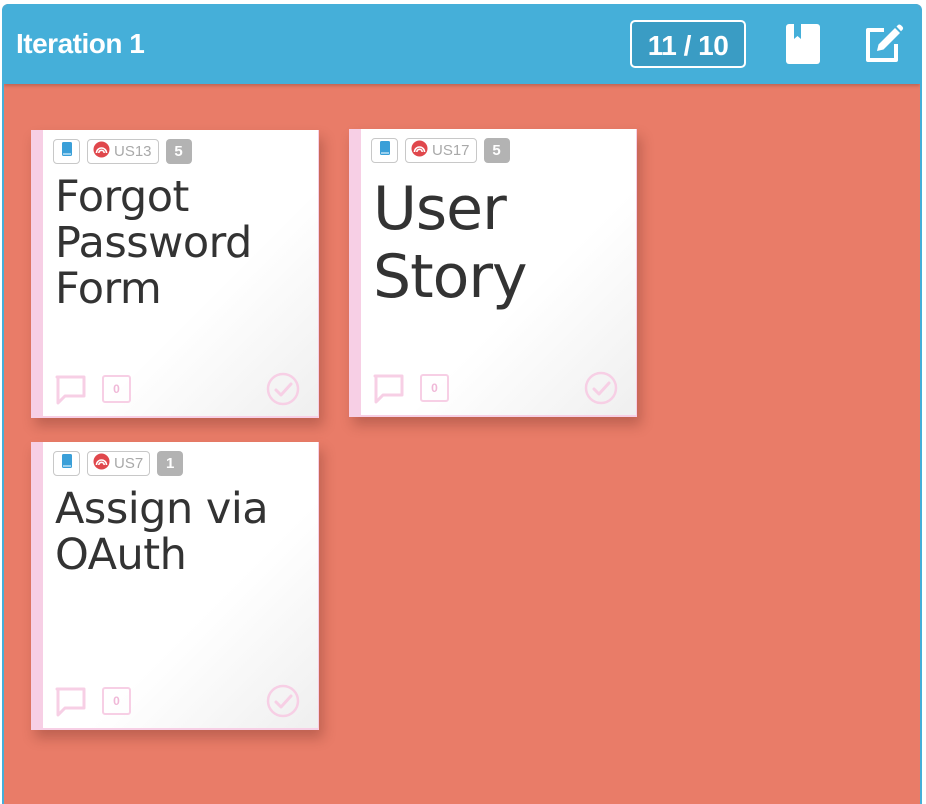 The height and width of the screenshot is (804, 926). What do you see at coordinates (80, 44) in the screenshot?
I see `iteration-title: Iteration 1` at bounding box center [80, 44].